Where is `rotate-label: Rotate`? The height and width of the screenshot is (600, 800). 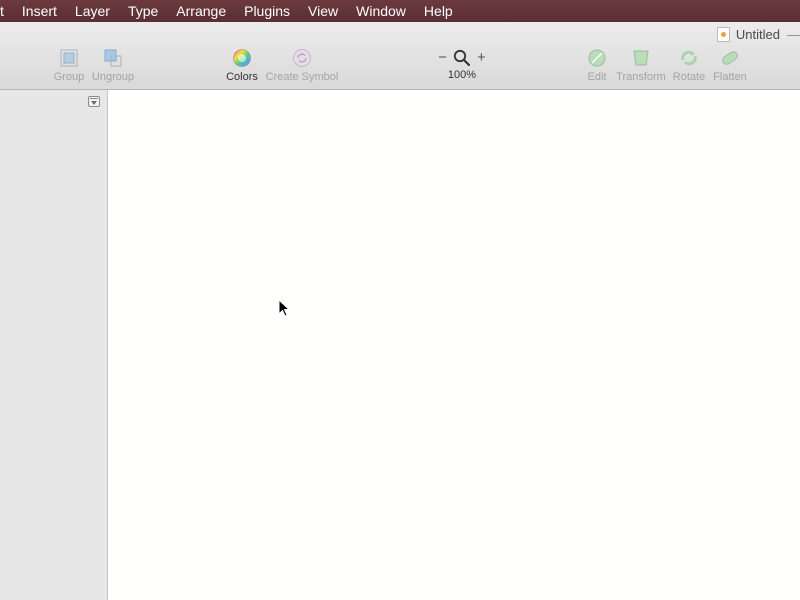
rotate-label: Rotate is located at coordinates (689, 77).